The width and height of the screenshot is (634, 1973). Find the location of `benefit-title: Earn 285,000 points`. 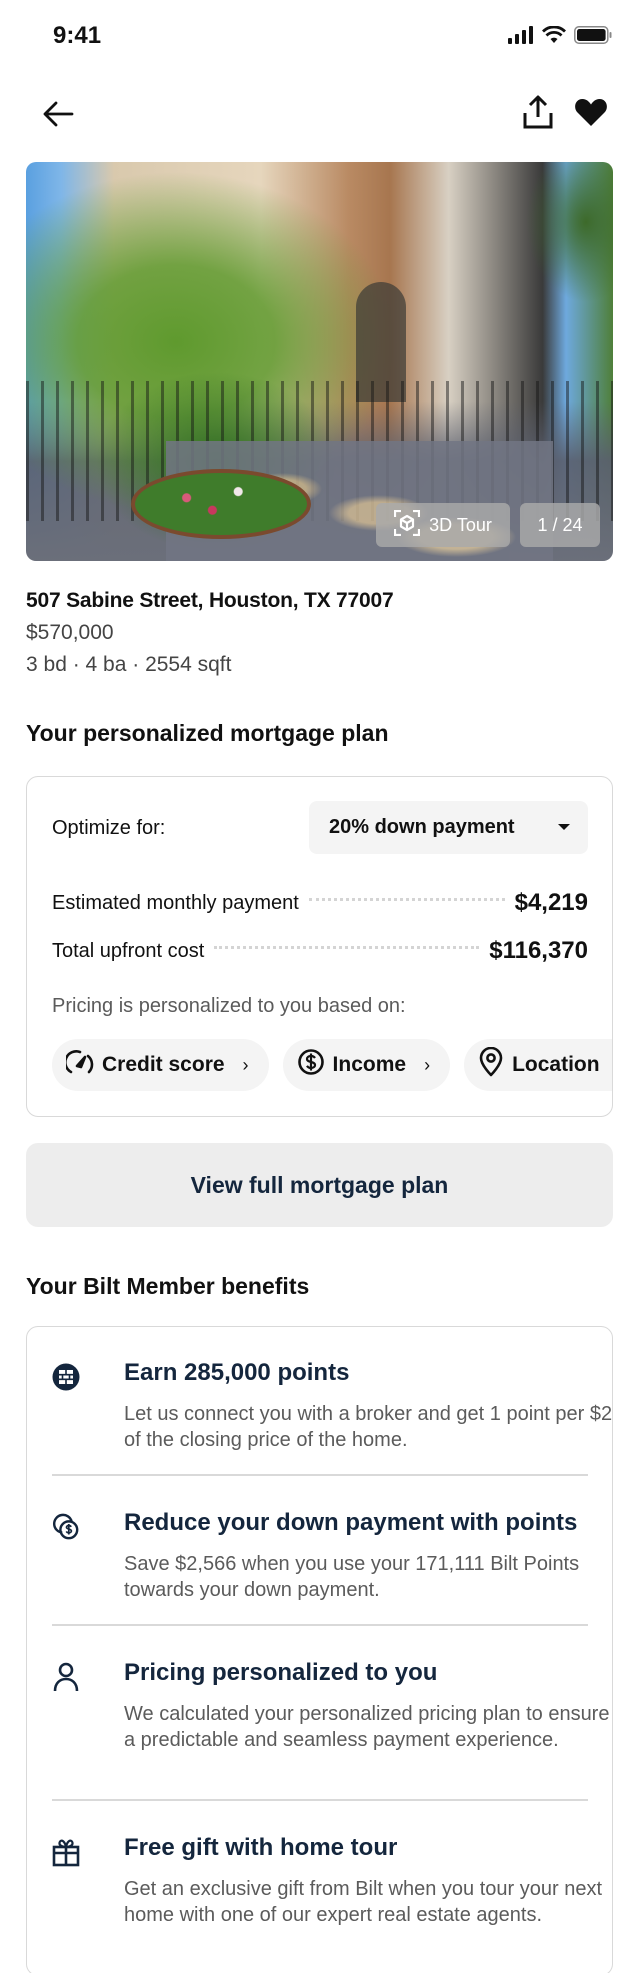

benefit-title: Earn 285,000 points is located at coordinates (237, 1372).